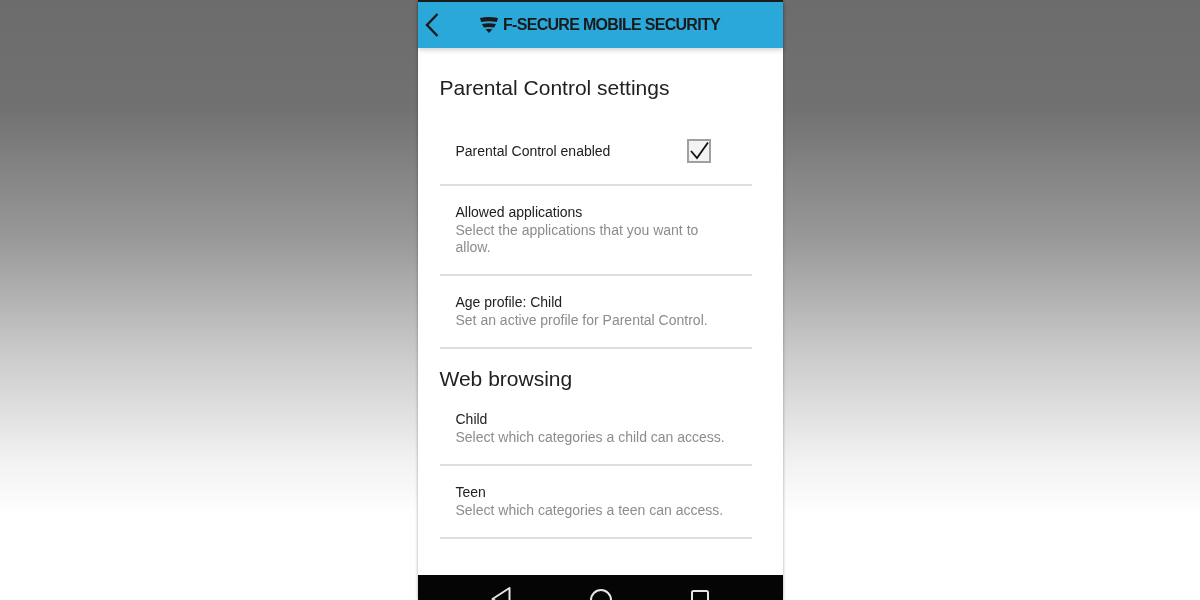  I want to click on settings-item: Age profile: Child Set an active profile for Parental Control., so click(595, 312).